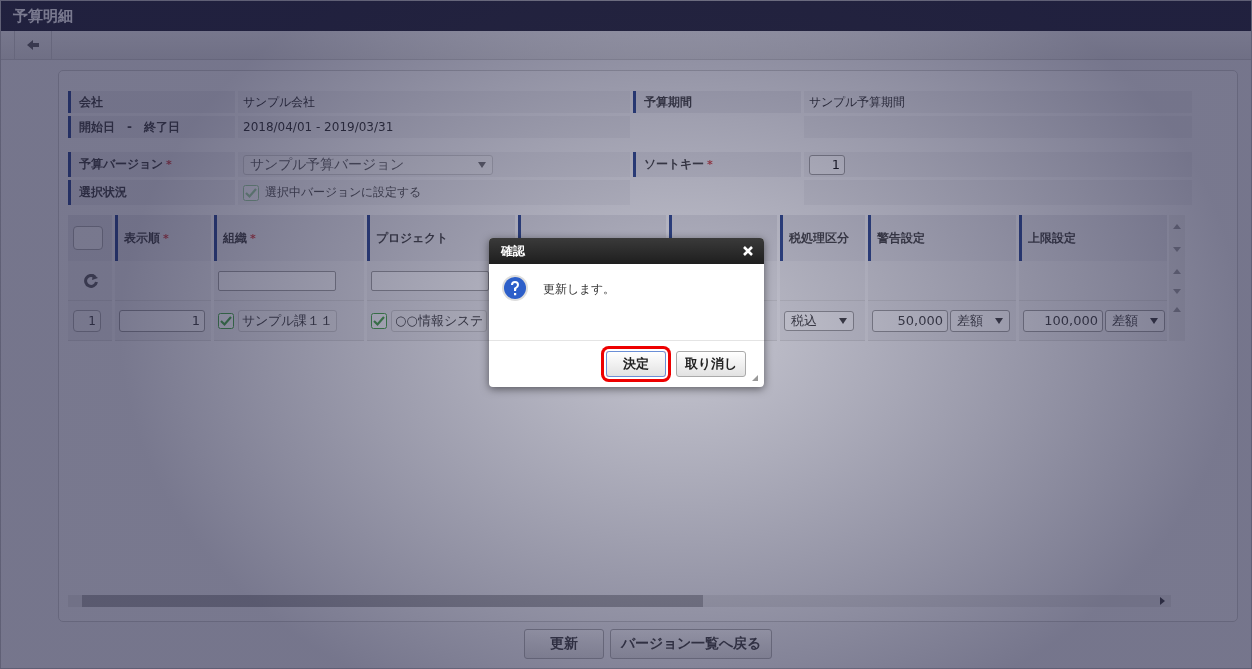 Image resolution: width=1252 pixels, height=669 pixels. I want to click on field-value: サンプル会社, so click(279, 102).